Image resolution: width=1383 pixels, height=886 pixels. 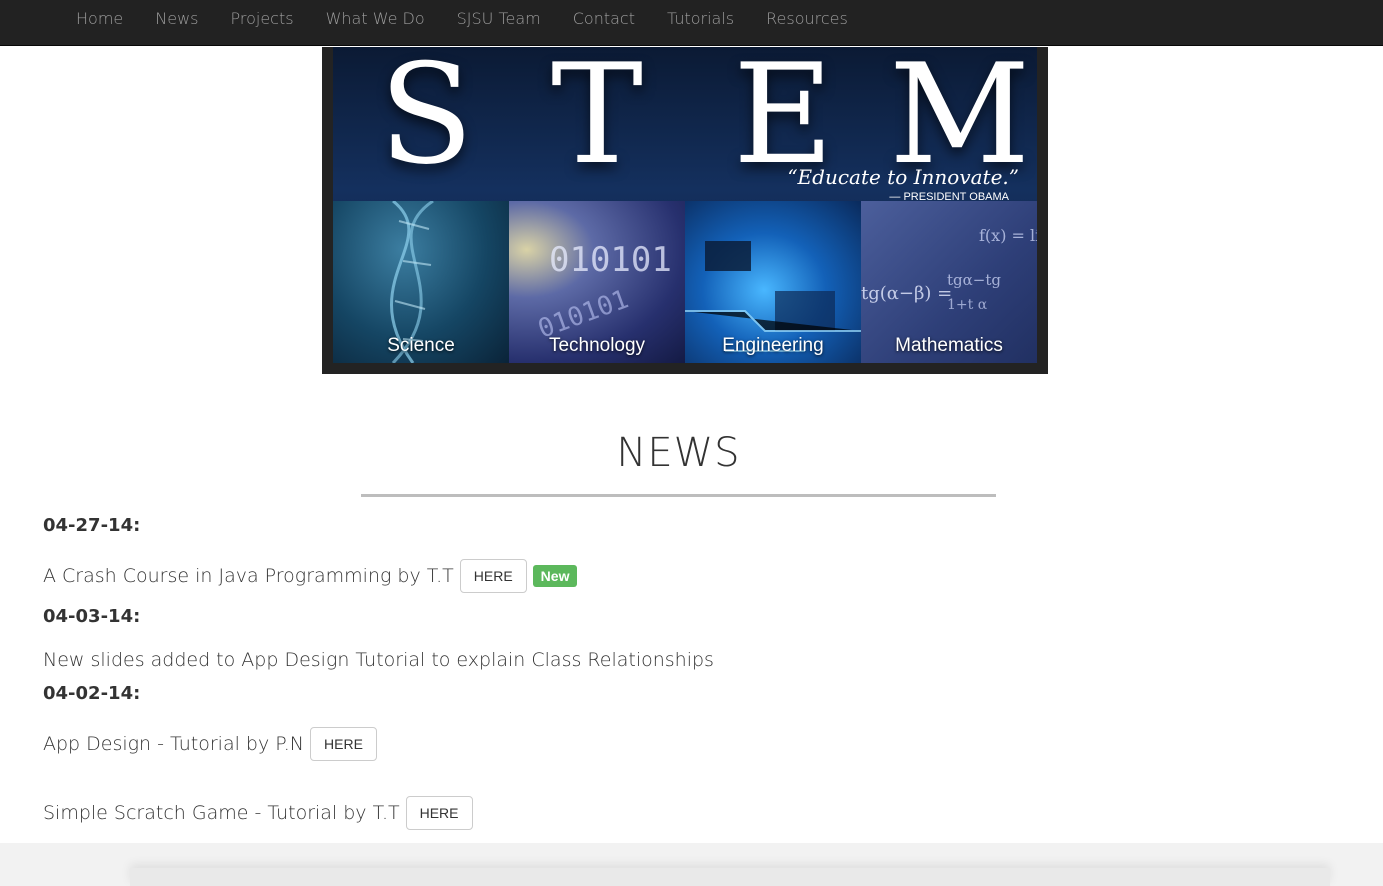 I want to click on math-formula-4: 1+t α, so click(x=967, y=305).